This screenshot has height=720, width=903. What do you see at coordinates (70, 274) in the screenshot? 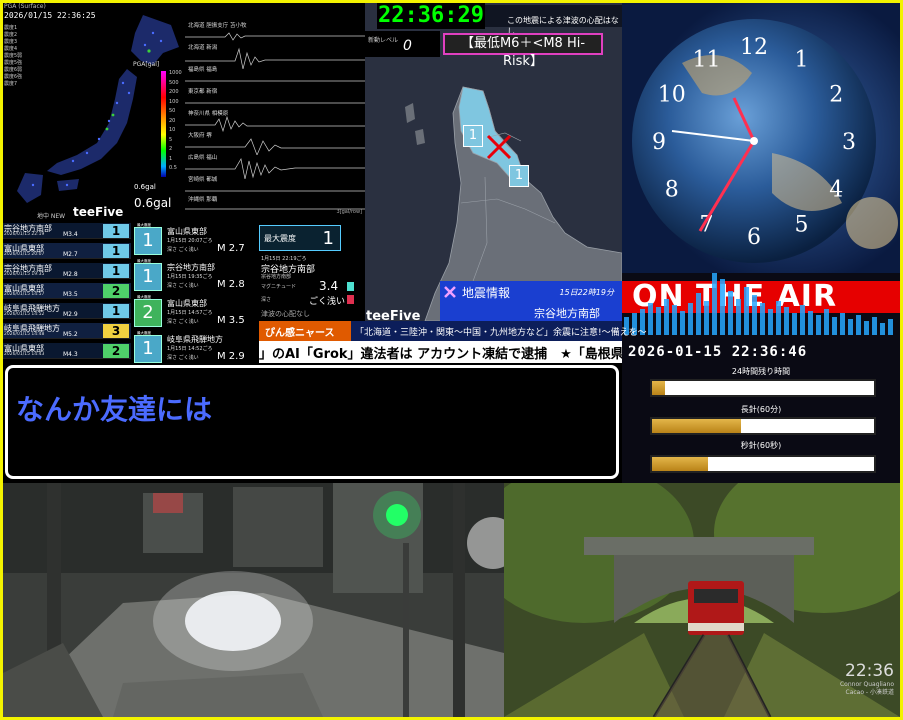
I see `quake-magnitude: M2.8` at bounding box center [70, 274].